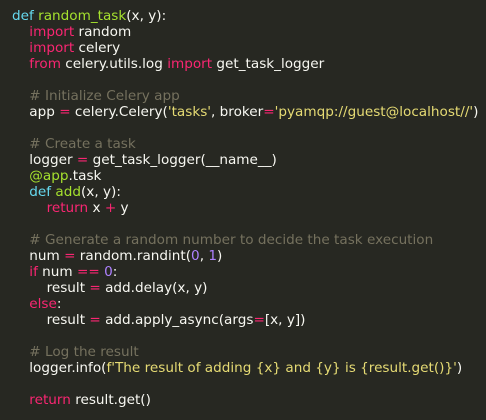  I want to click on keyword: if, so click(33, 272).